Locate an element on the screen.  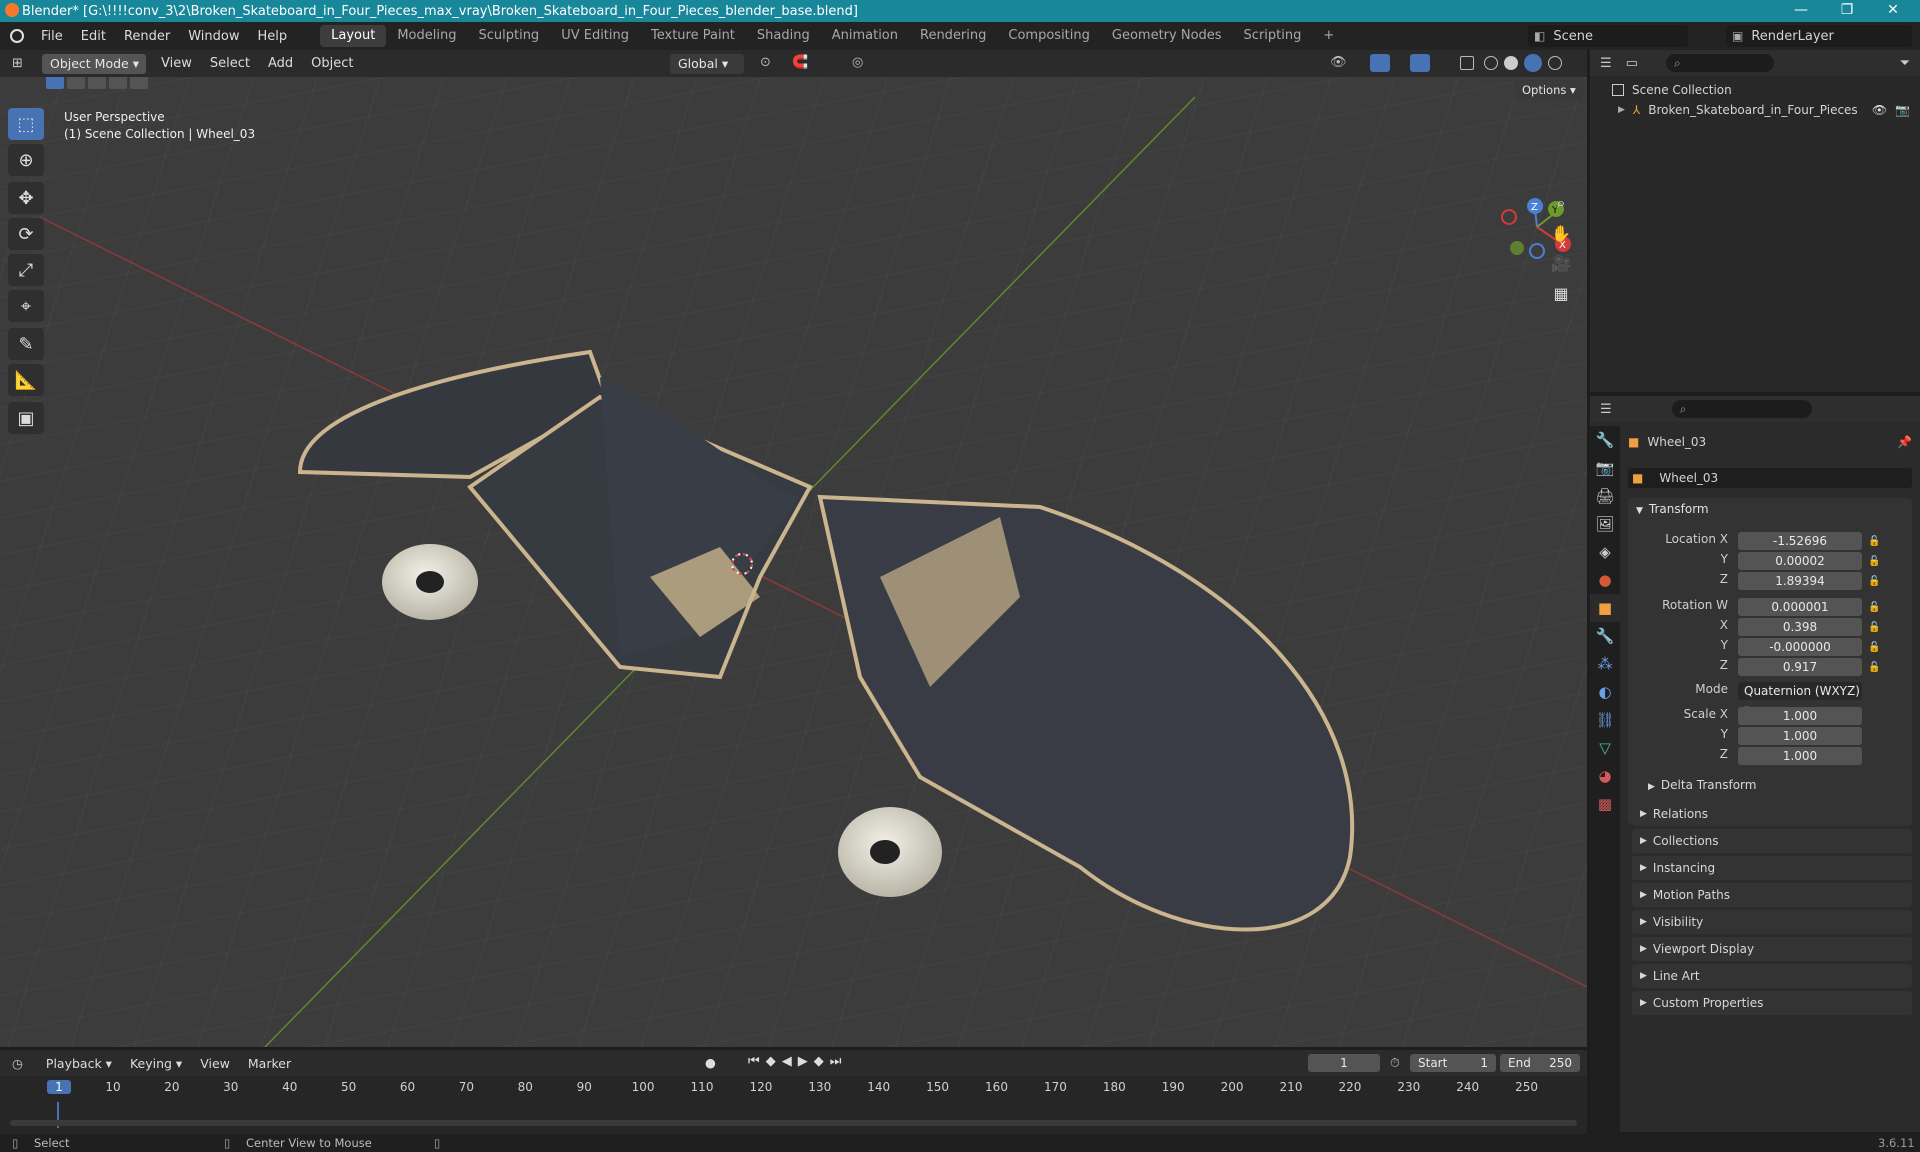
wireframe-shading-icon is located at coordinates (1491, 63).